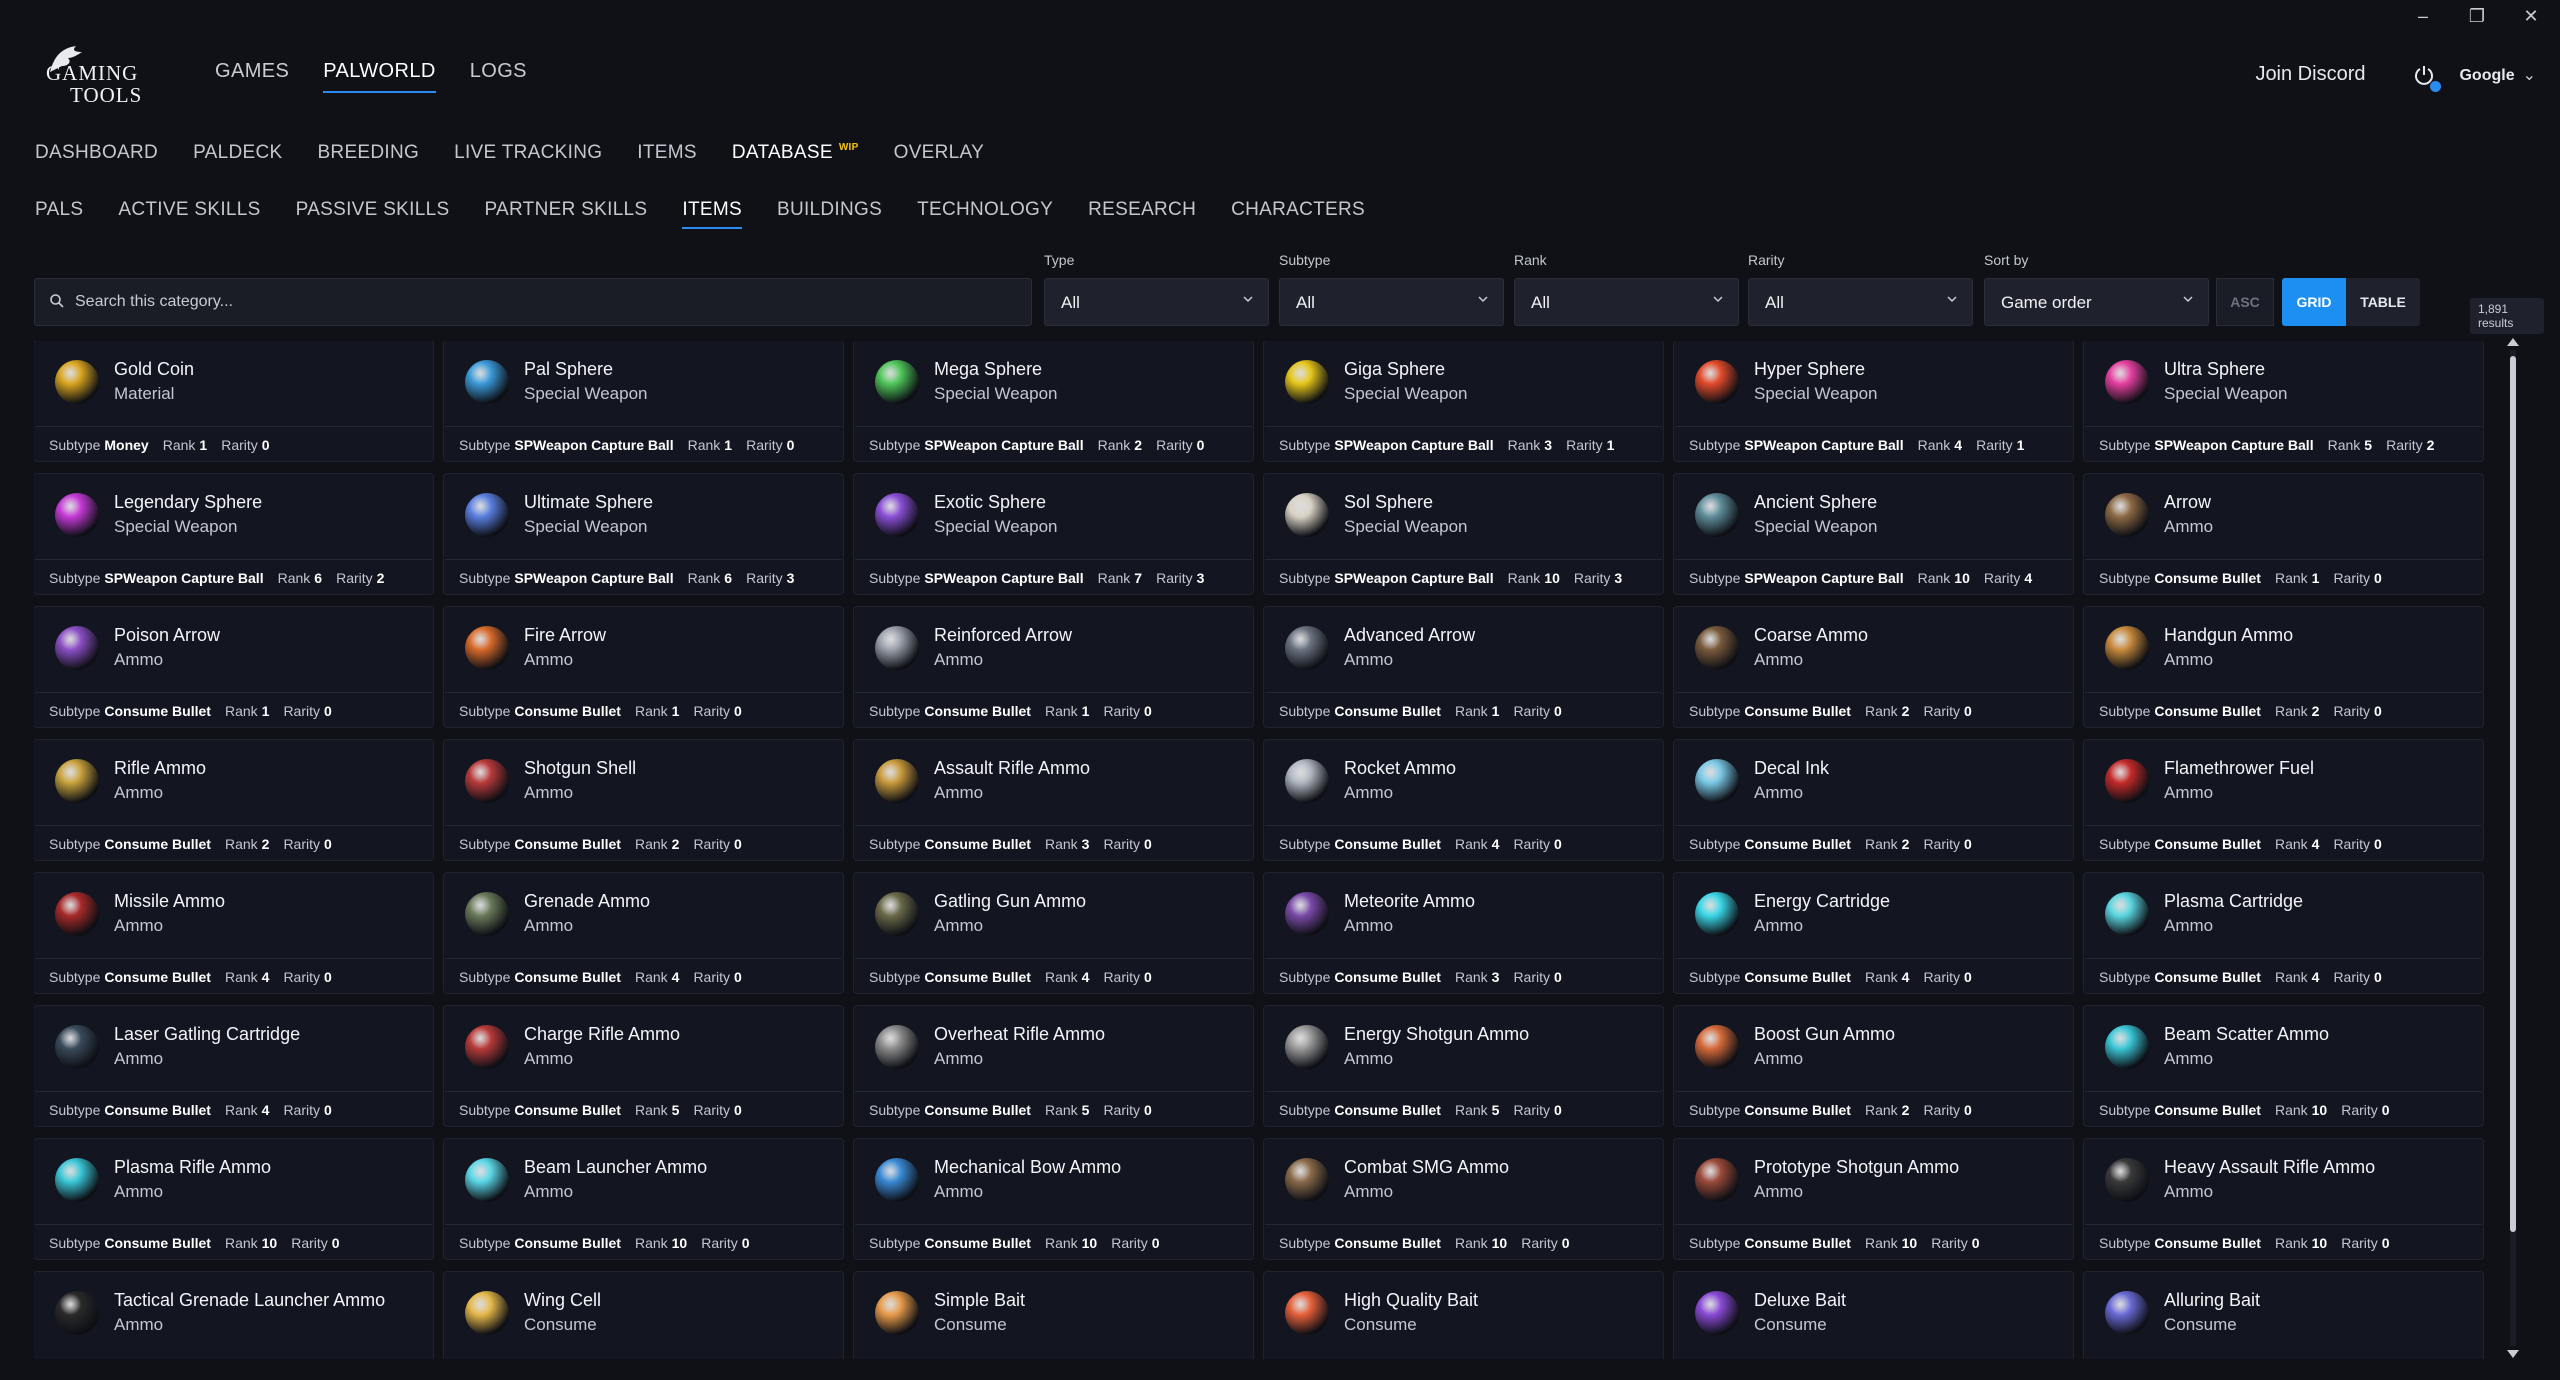 Image resolution: width=2560 pixels, height=1380 pixels. I want to click on scroll-down-icon, so click(2513, 1354).